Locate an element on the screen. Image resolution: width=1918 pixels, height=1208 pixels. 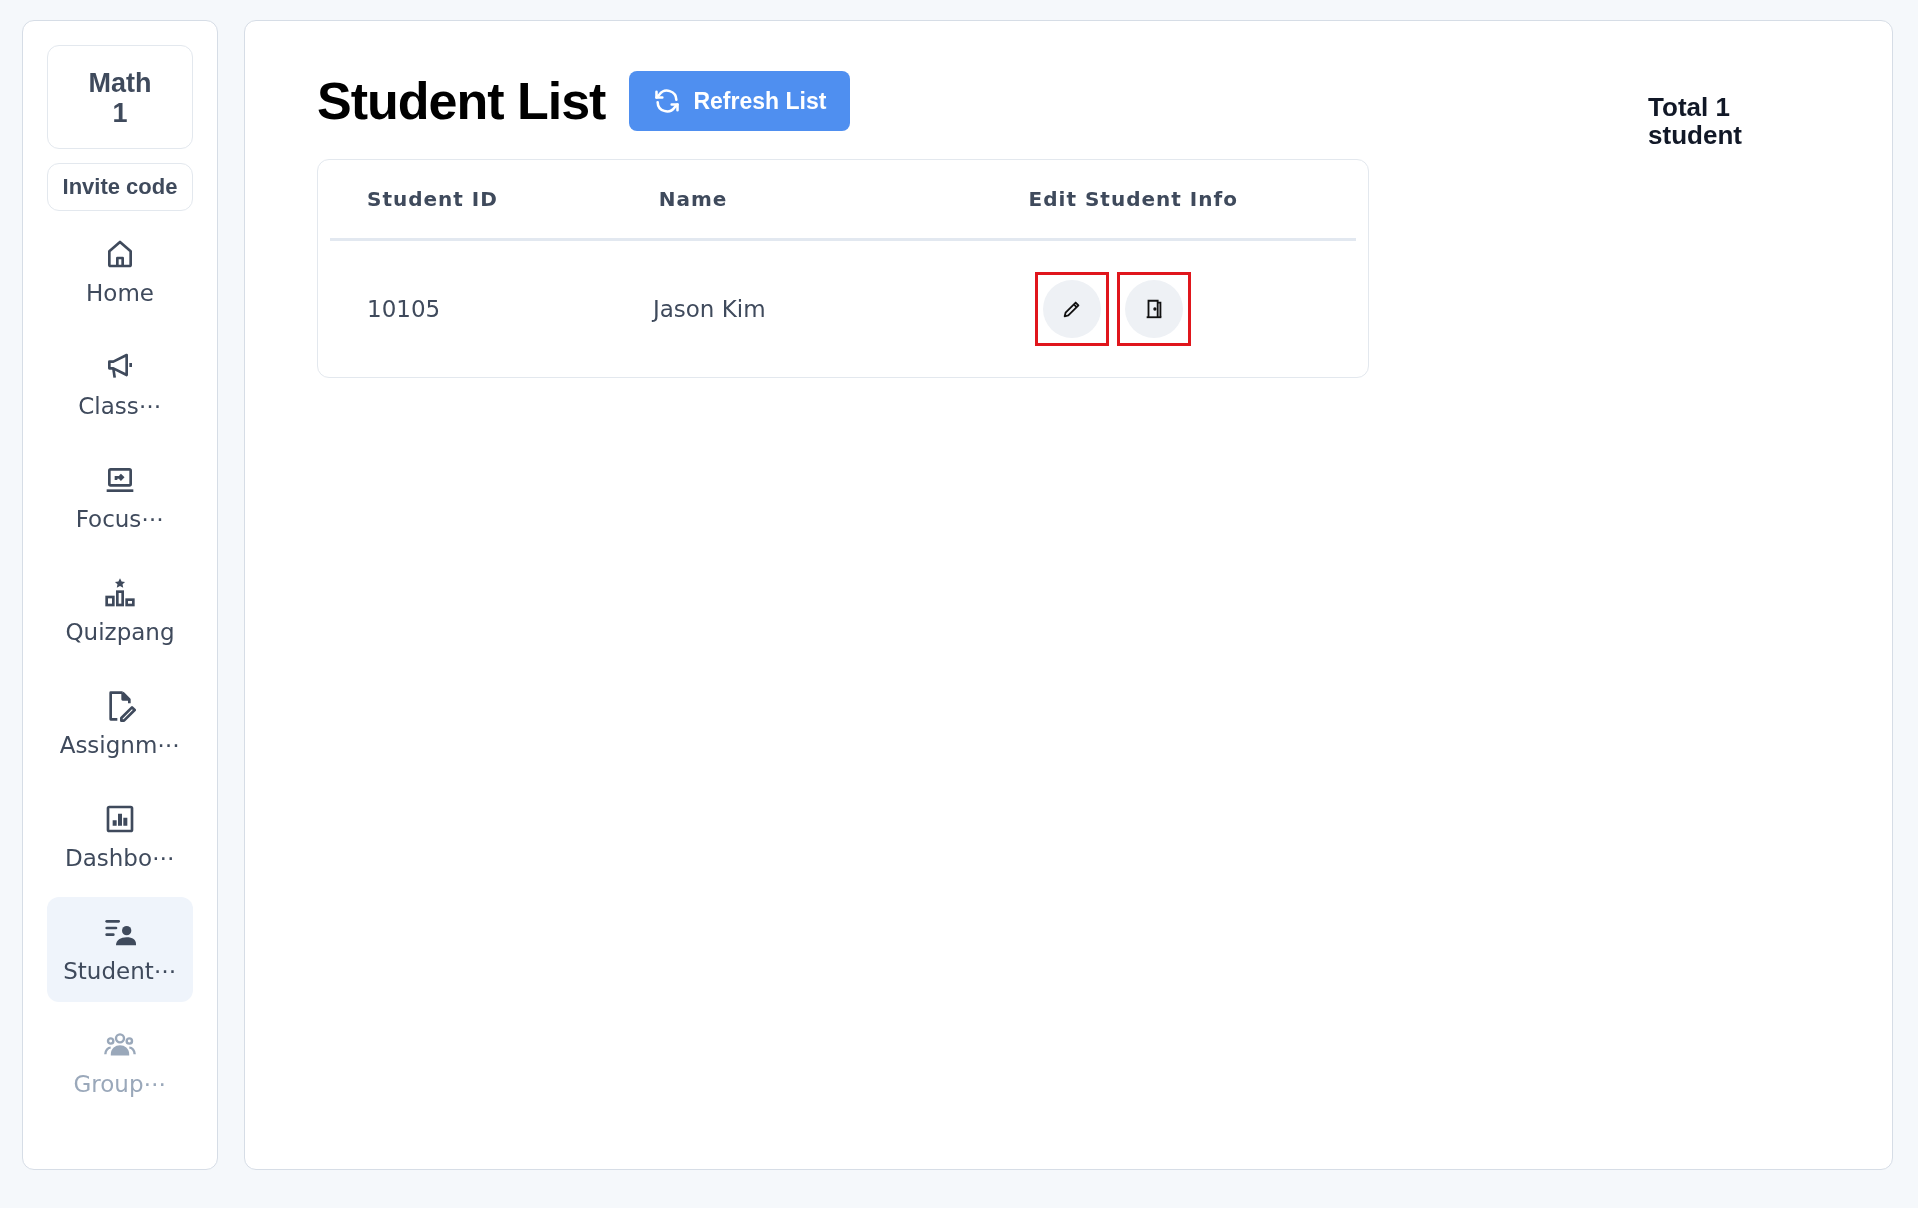
sidebar-item: Dashbo⋯ is located at coordinates (120, 836).